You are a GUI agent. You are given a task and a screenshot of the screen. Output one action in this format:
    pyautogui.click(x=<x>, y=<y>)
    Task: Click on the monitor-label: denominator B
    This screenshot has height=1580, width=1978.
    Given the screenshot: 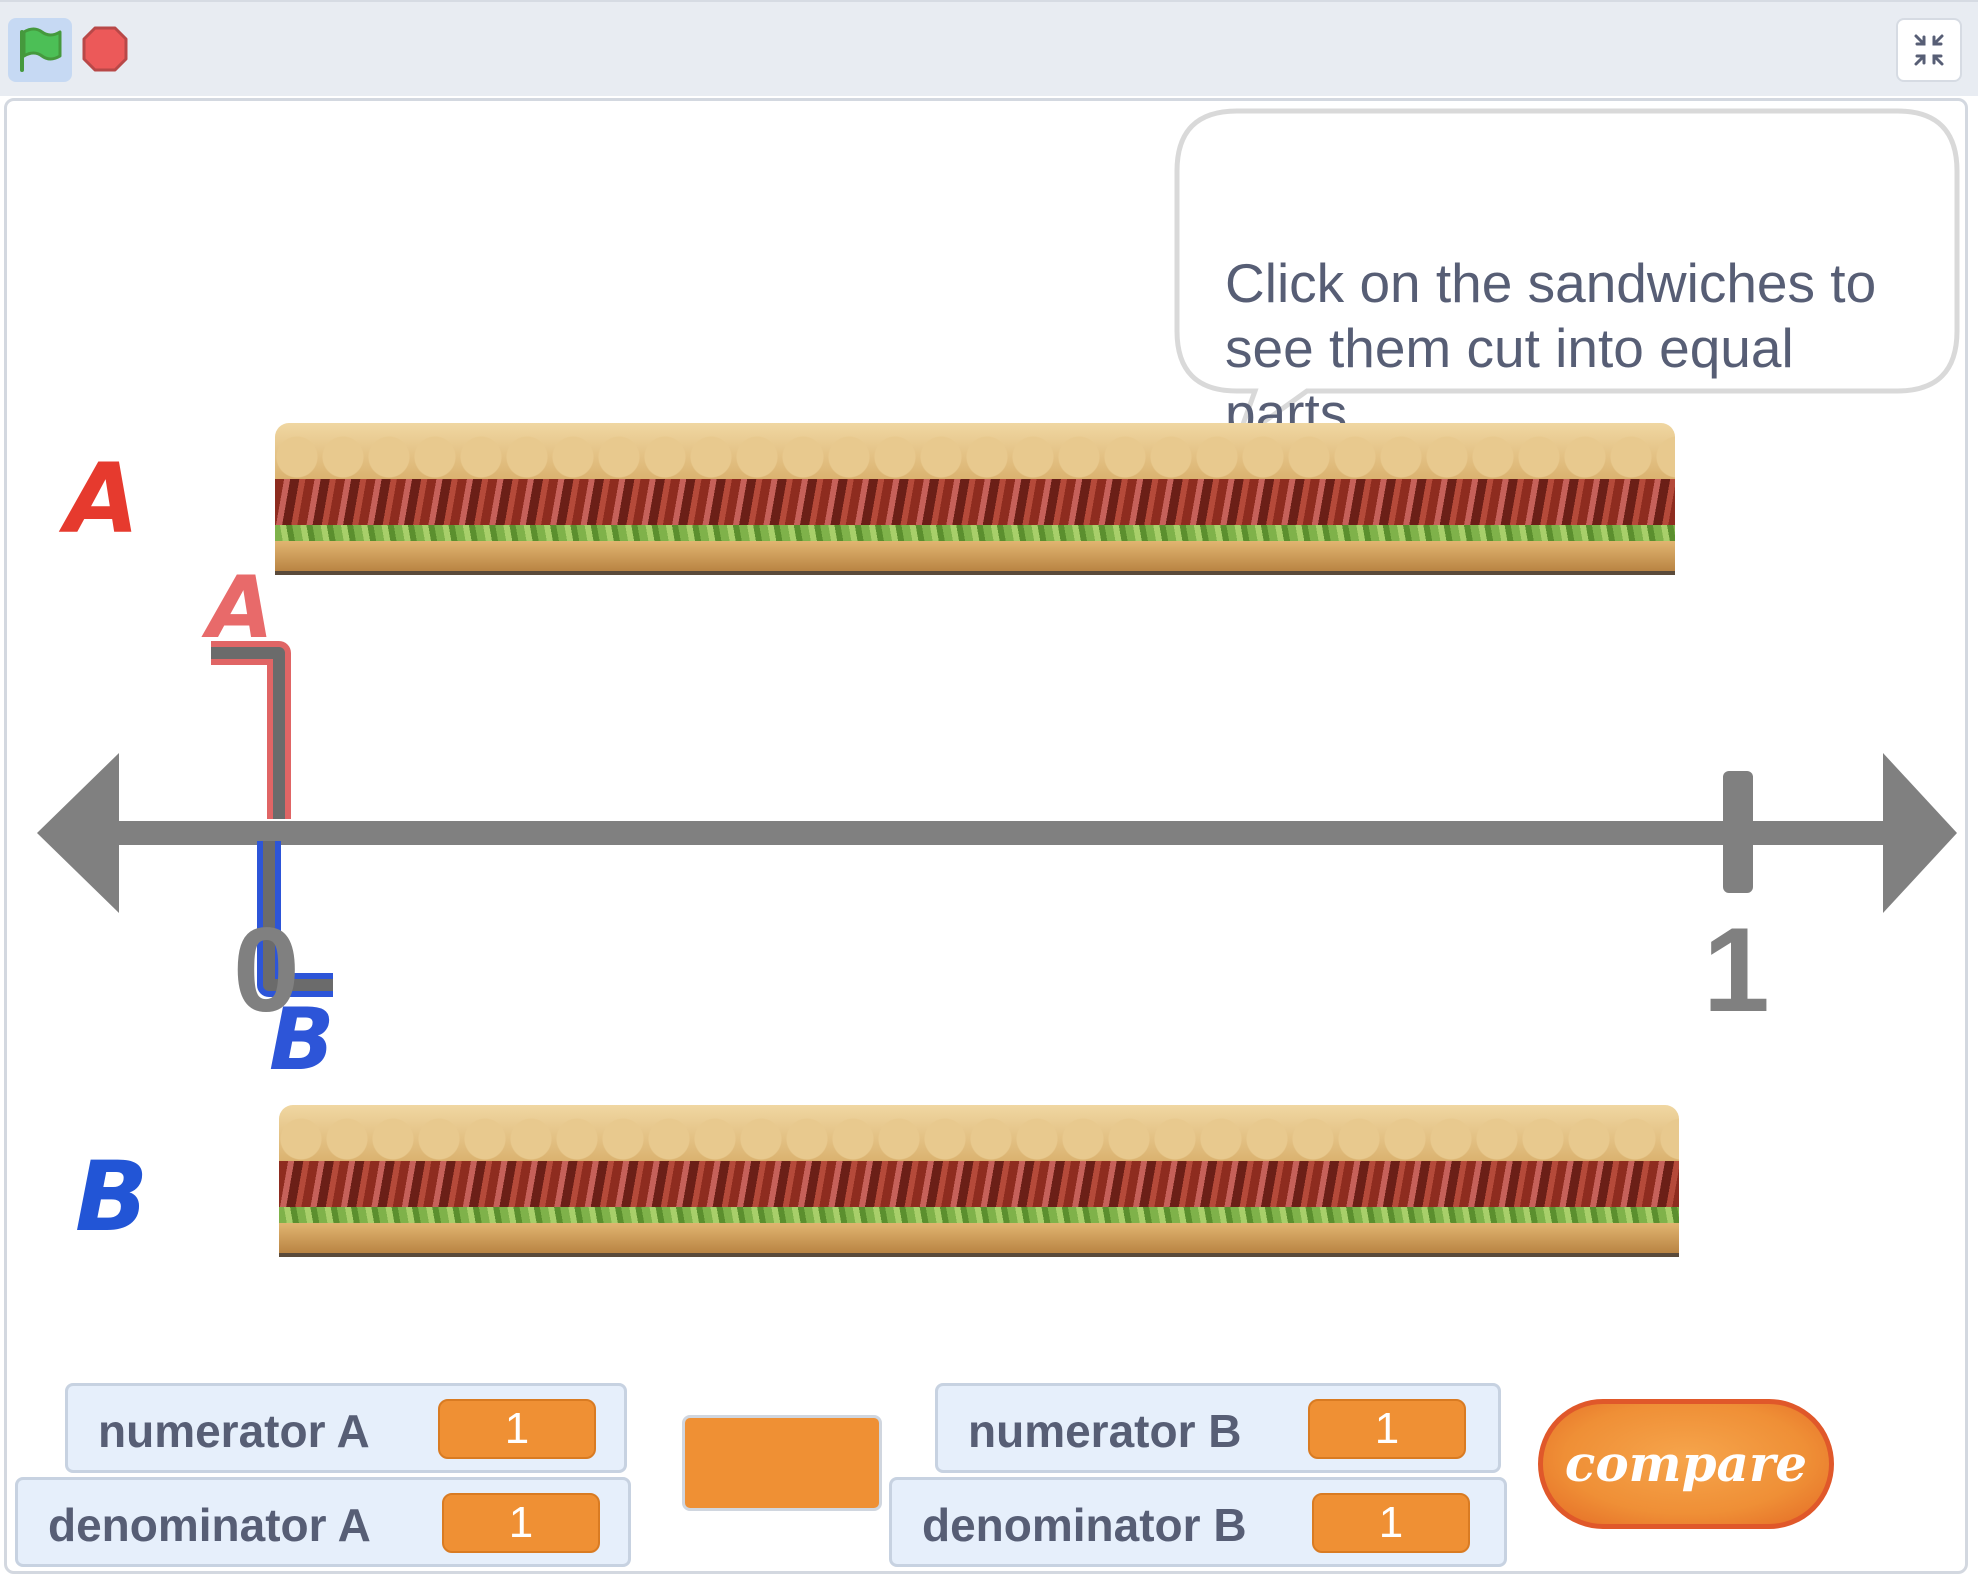 What is the action you would take?
    pyautogui.click(x=1084, y=1525)
    